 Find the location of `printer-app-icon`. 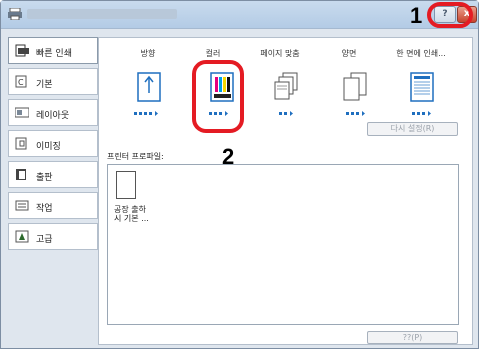

printer-app-icon is located at coordinates (15, 14).